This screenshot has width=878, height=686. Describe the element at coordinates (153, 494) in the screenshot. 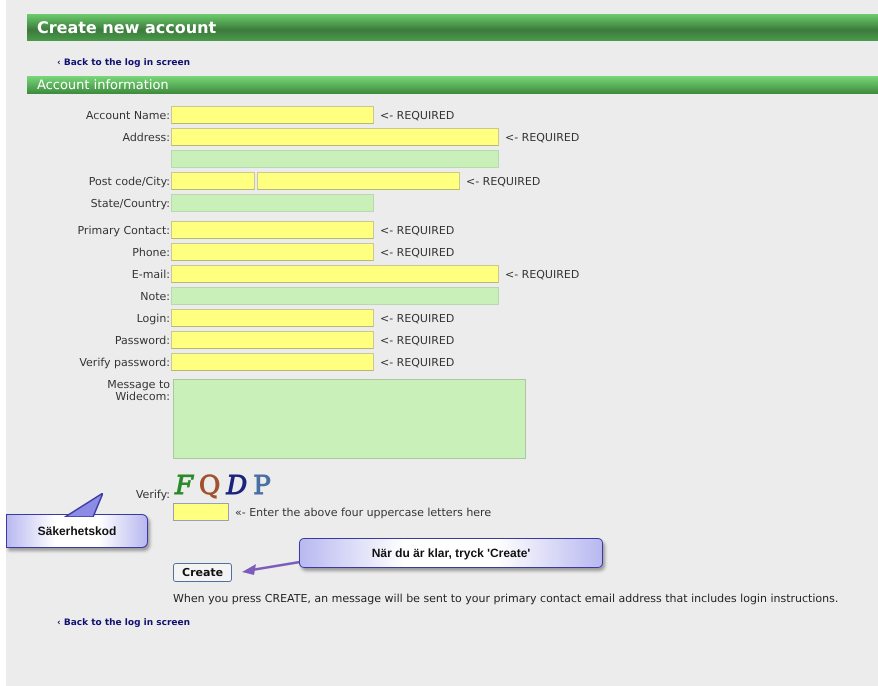

I see `field-label: Verify:` at that location.